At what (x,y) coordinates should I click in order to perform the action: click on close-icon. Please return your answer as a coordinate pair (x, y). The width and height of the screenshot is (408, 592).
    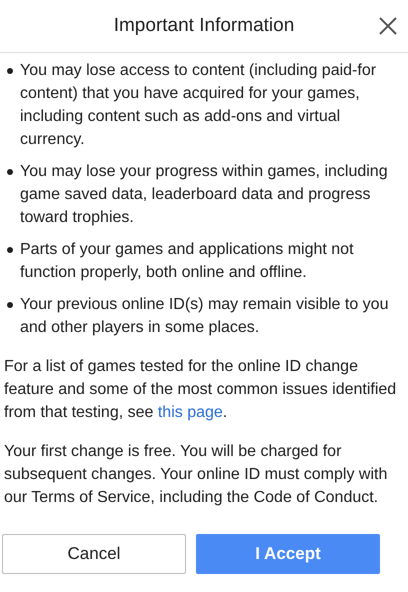
    Looking at the image, I should click on (388, 26).